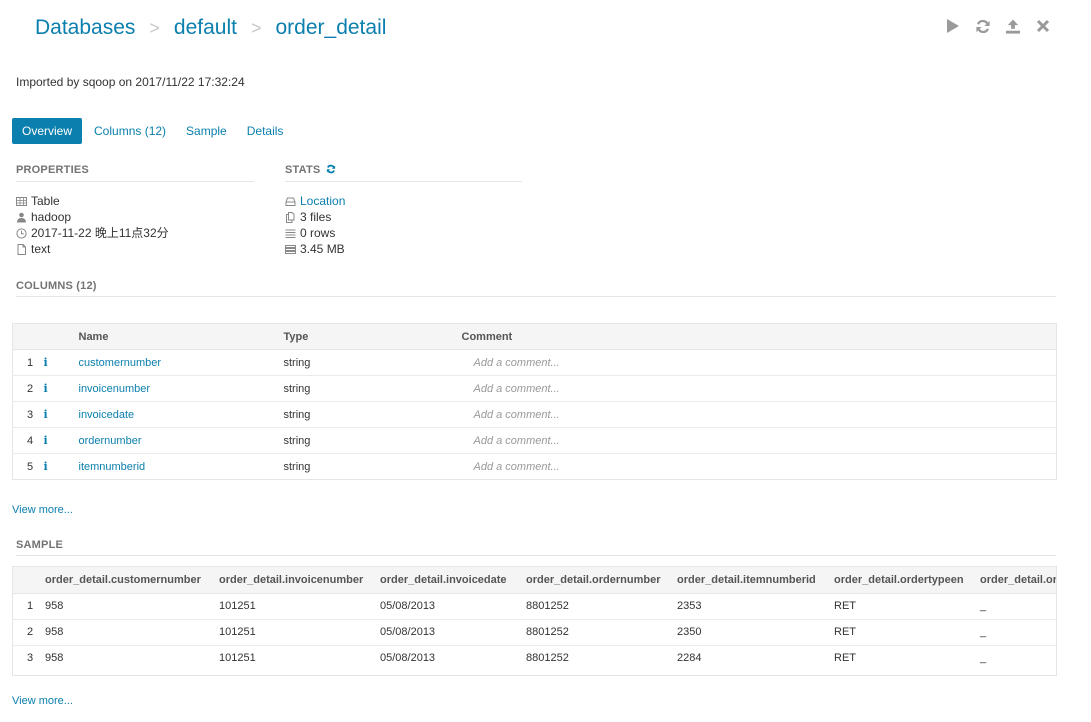  I want to click on tab-sample: Sample, so click(206, 131).